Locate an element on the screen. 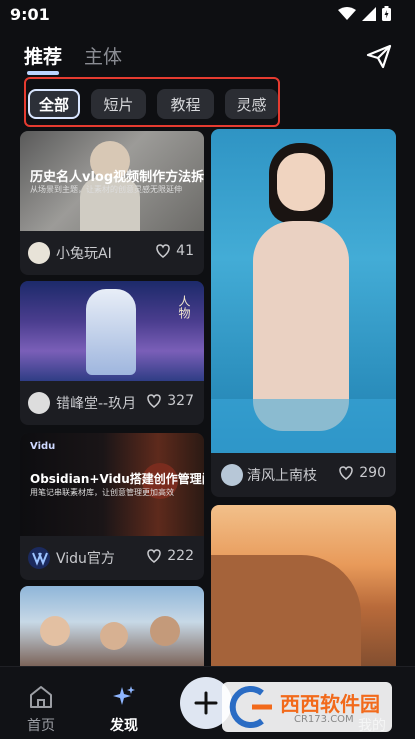  like-count-value: 41 is located at coordinates (185, 251).